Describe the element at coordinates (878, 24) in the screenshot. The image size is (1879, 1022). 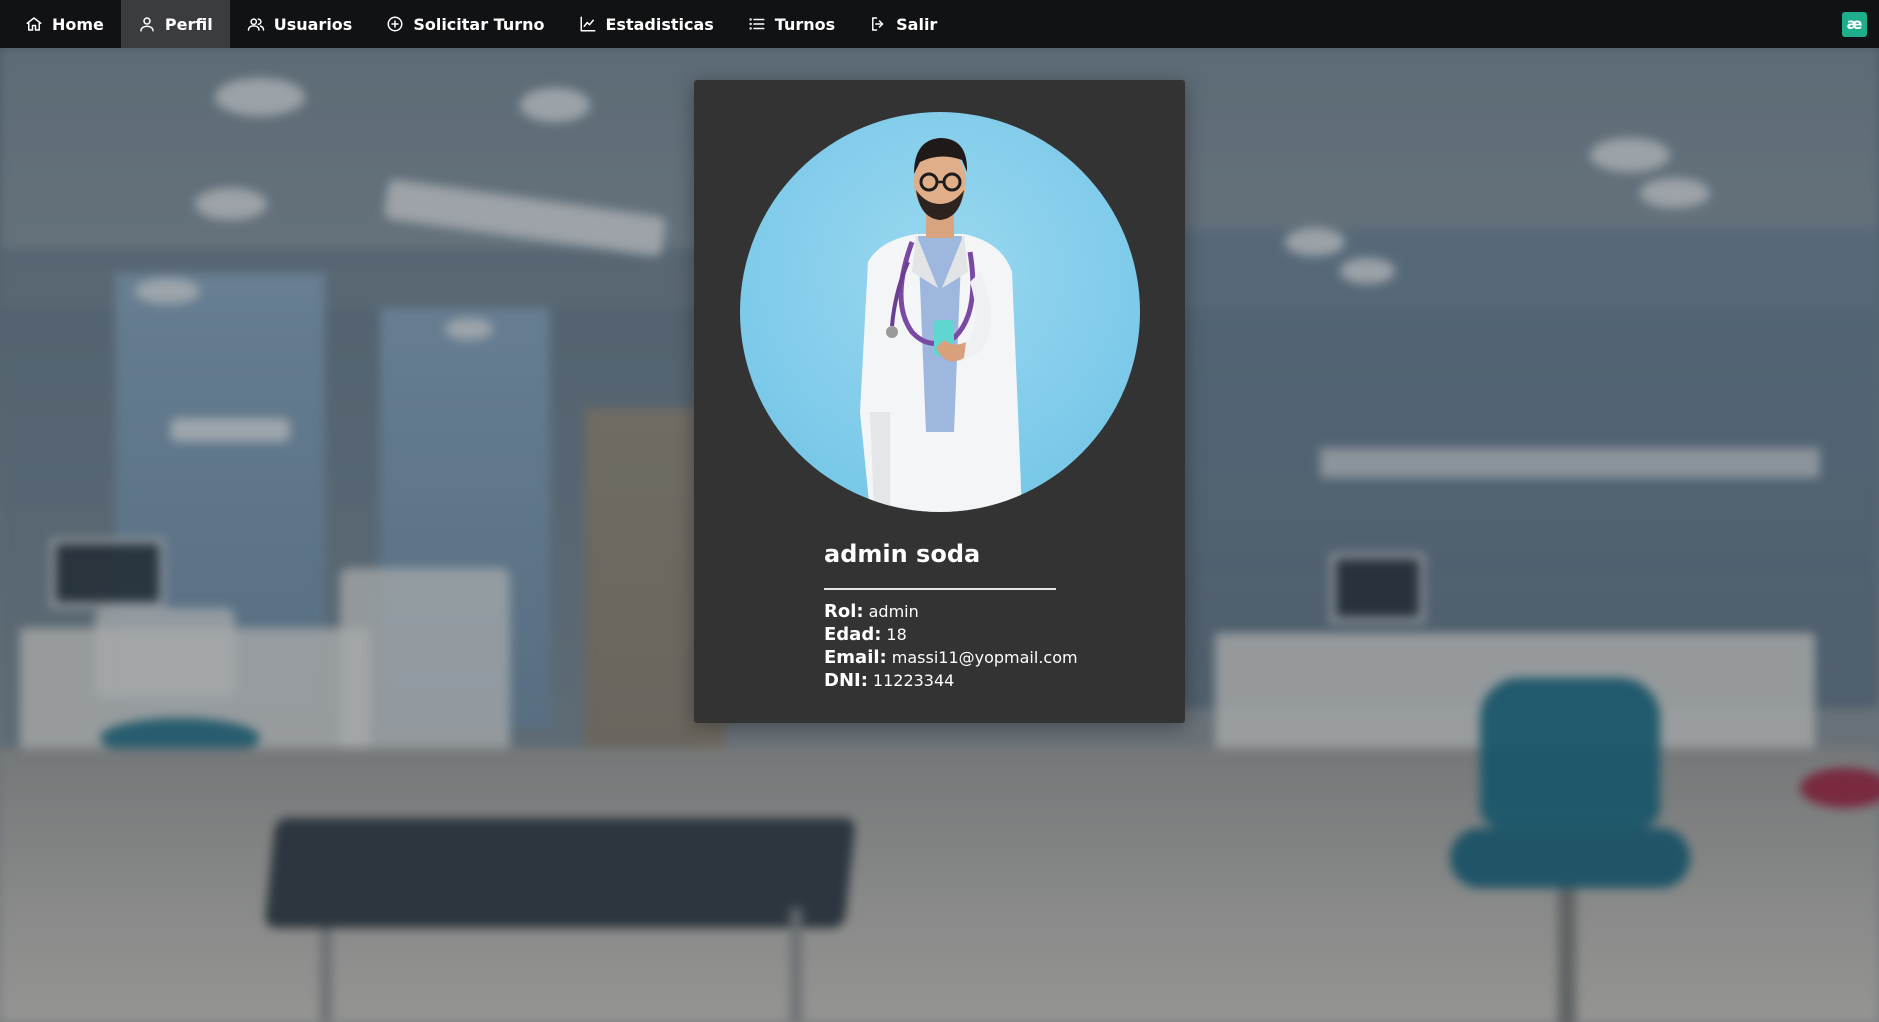
I see `logout-icon` at that location.